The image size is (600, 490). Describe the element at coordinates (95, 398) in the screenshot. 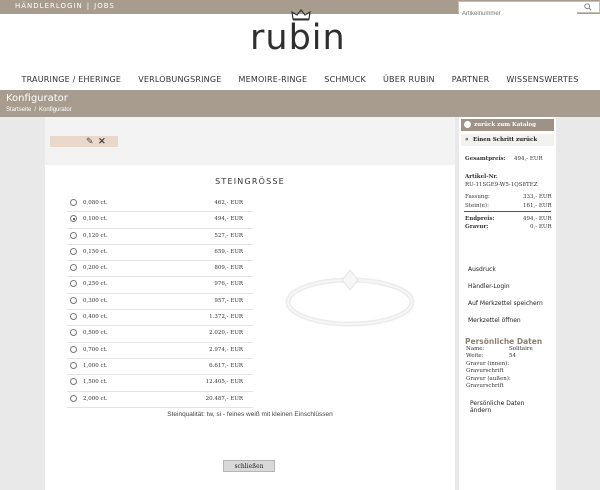

I see `stone-size-carat: 2,000 ct.` at that location.